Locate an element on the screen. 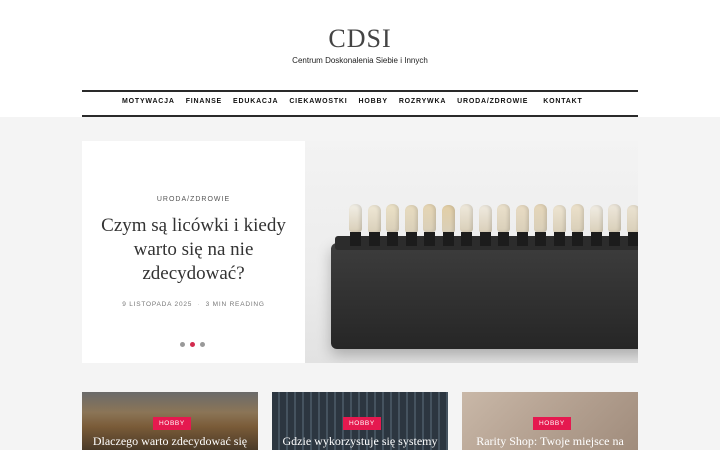 Image resolution: width=720 pixels, height=450 pixels. post-card: HOBBY Dlaczego warto zdecydować się is located at coordinates (170, 421).